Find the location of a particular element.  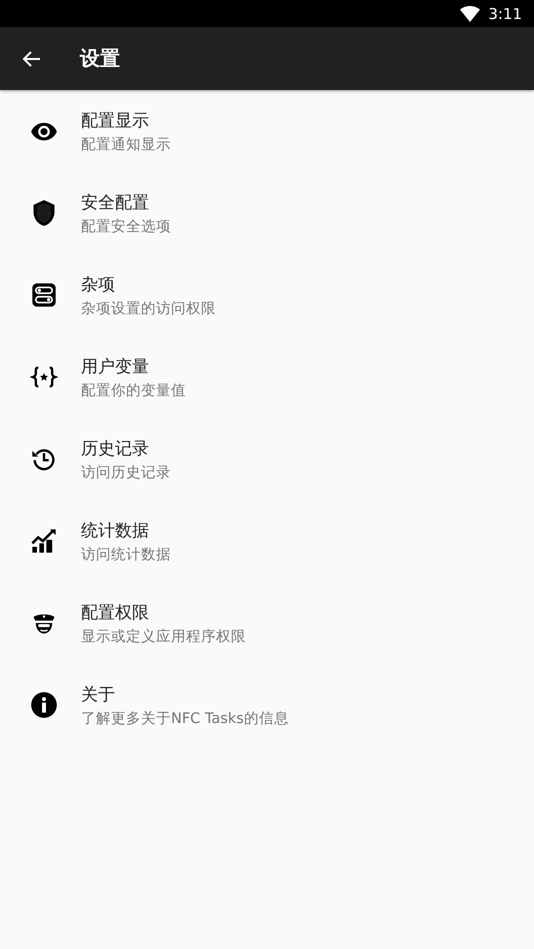

setting-description: 了解更多关于NFC Tasks的信息 is located at coordinates (185, 719).